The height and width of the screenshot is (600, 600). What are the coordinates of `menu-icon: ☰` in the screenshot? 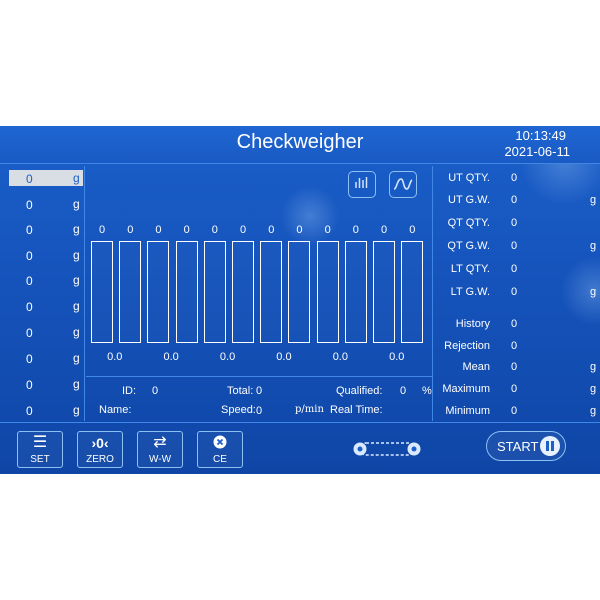 It's located at (40, 442).